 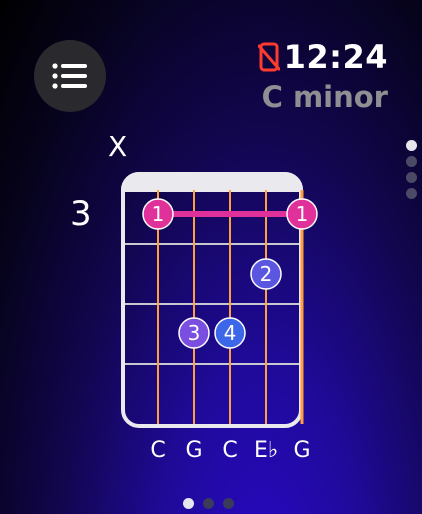 What do you see at coordinates (194, 333) in the screenshot?
I see `finger-number: 3` at bounding box center [194, 333].